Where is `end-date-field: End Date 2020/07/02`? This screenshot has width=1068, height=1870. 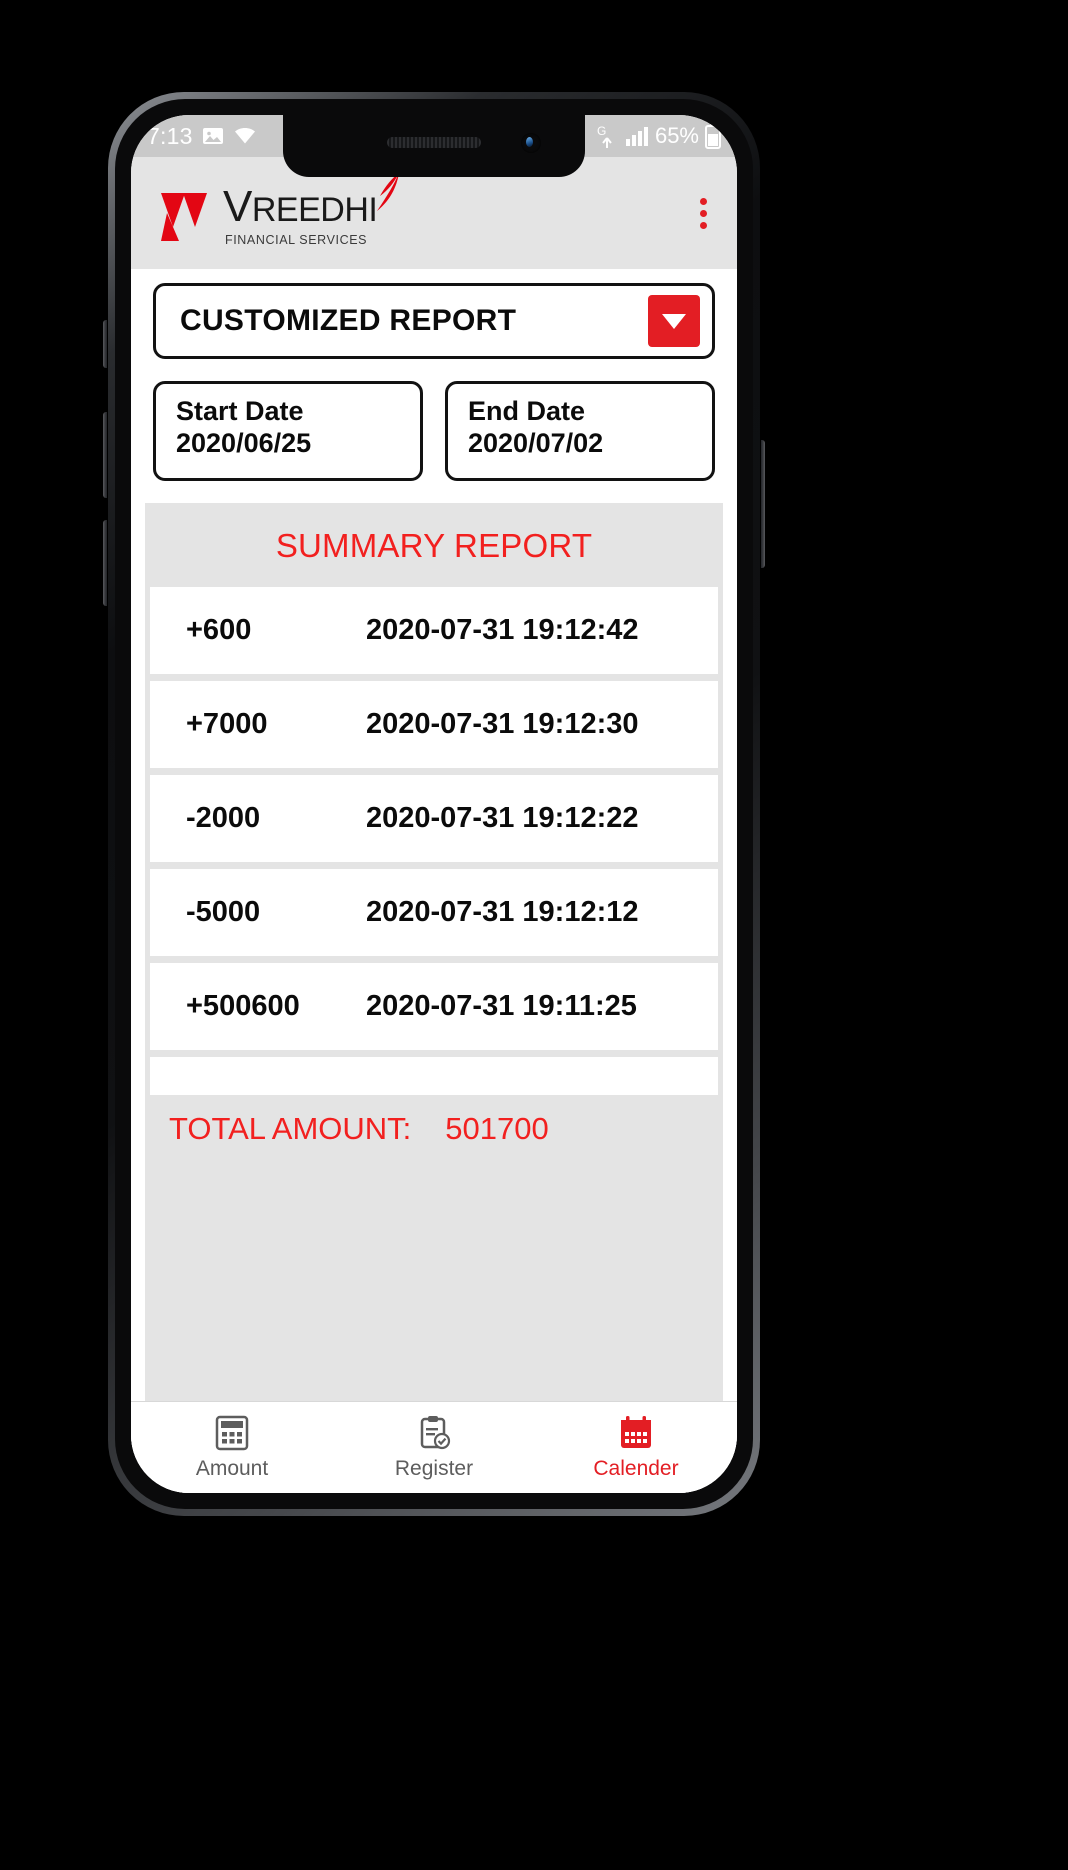 end-date-field: End Date 2020/07/02 is located at coordinates (580, 431).